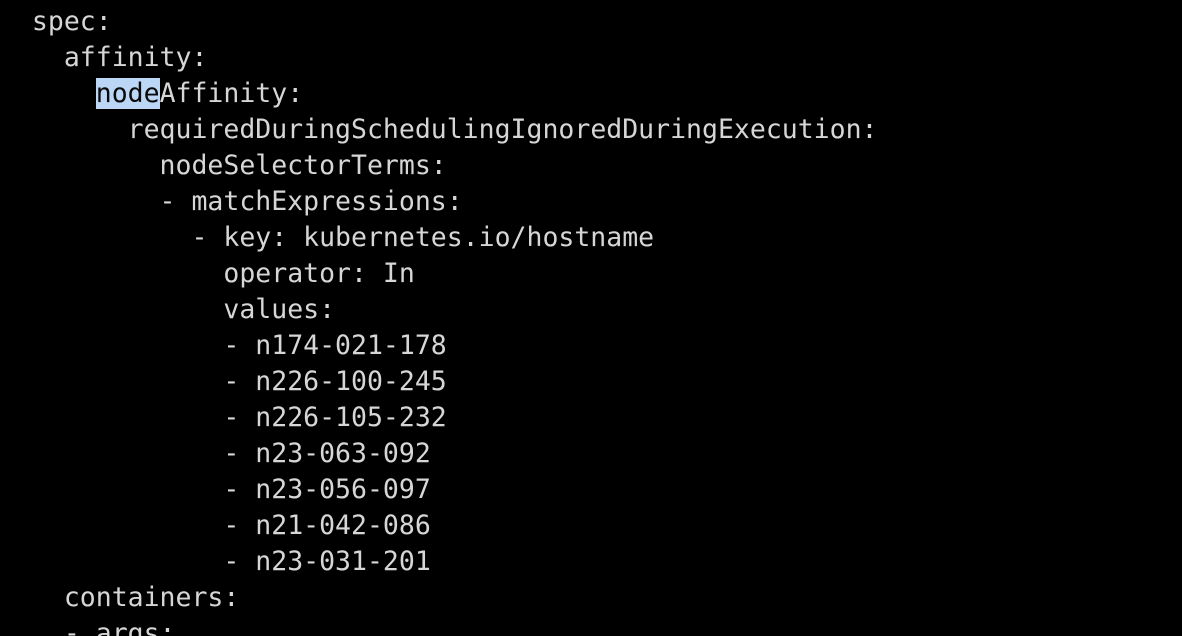 Image resolution: width=1182 pixels, height=636 pixels. What do you see at coordinates (311, 201) in the screenshot?
I see `code-line: - matchExpressions:` at bounding box center [311, 201].